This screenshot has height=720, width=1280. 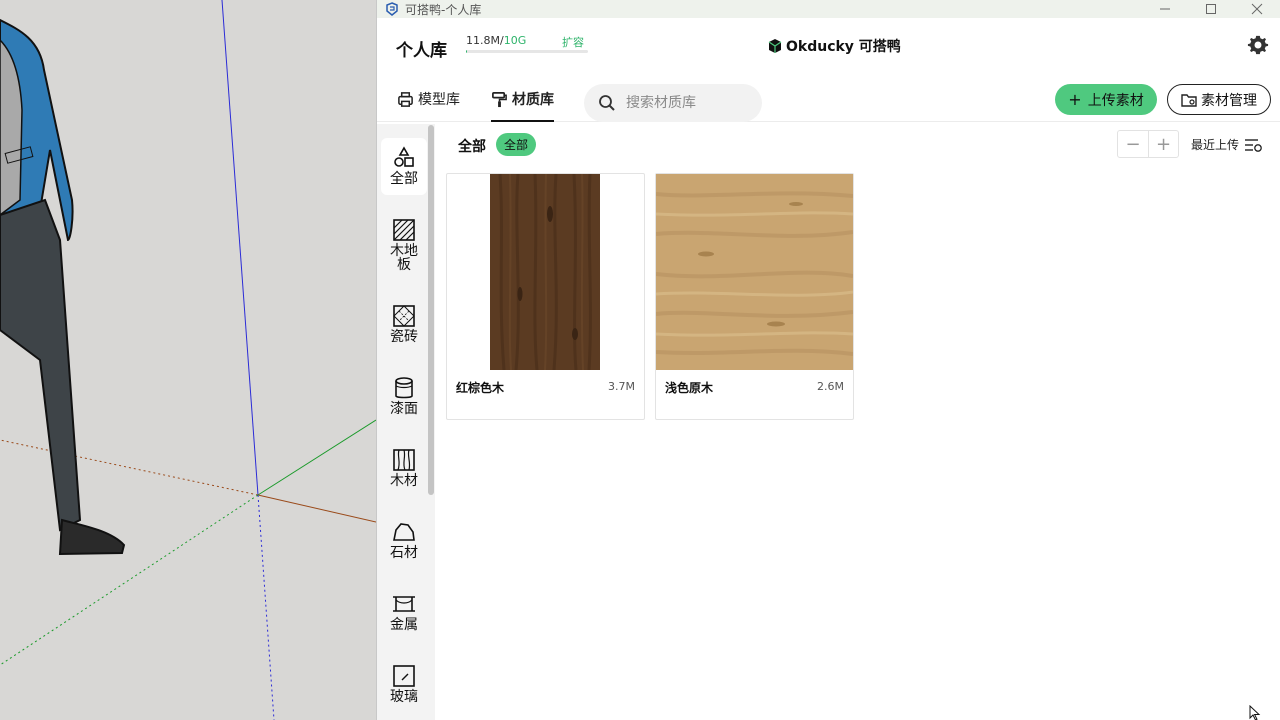 What do you see at coordinates (483, 40) in the screenshot?
I see `storage-used: 11.8M` at bounding box center [483, 40].